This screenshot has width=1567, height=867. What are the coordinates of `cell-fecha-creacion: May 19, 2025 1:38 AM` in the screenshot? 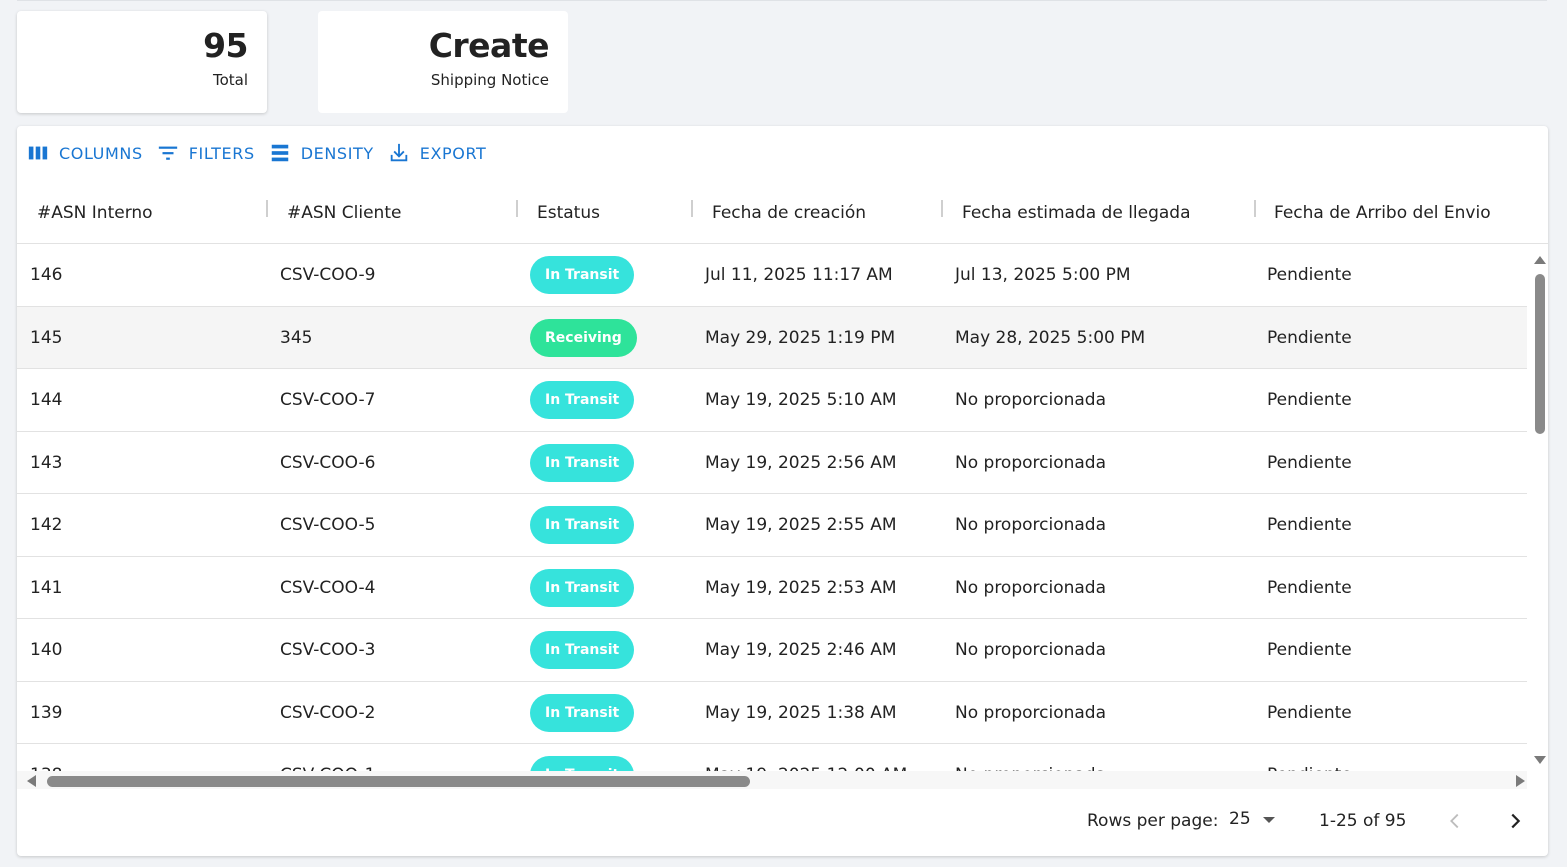 It's located at (801, 712).